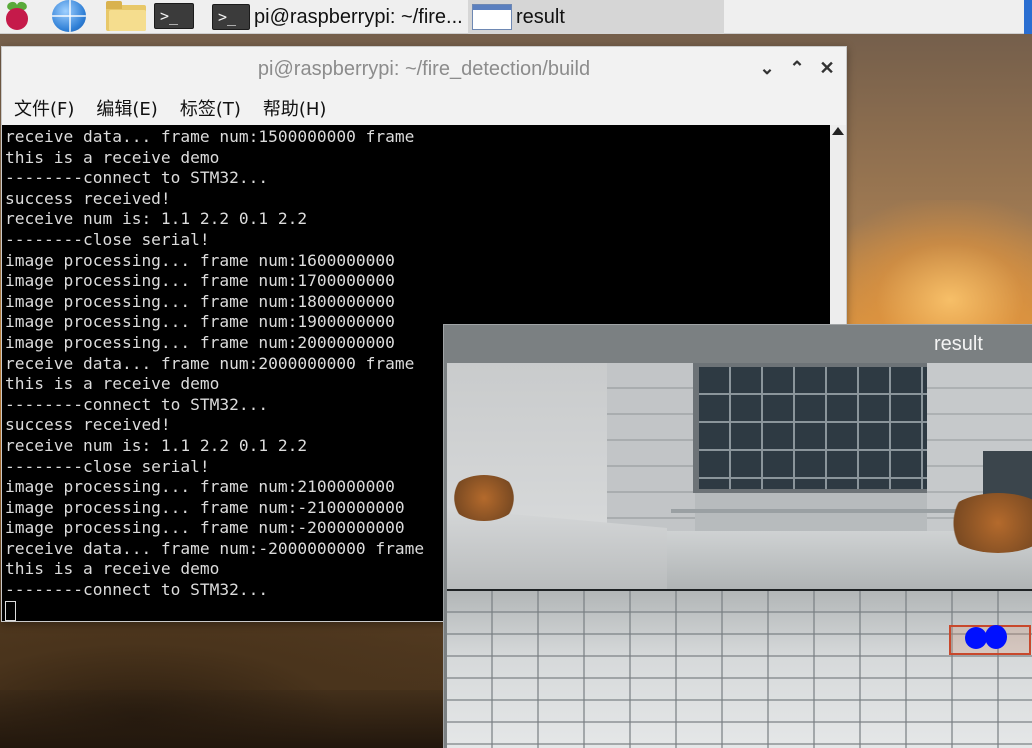 Image resolution: width=1032 pixels, height=748 pixels. I want to click on taskbar-task-label: result, so click(540, 16).